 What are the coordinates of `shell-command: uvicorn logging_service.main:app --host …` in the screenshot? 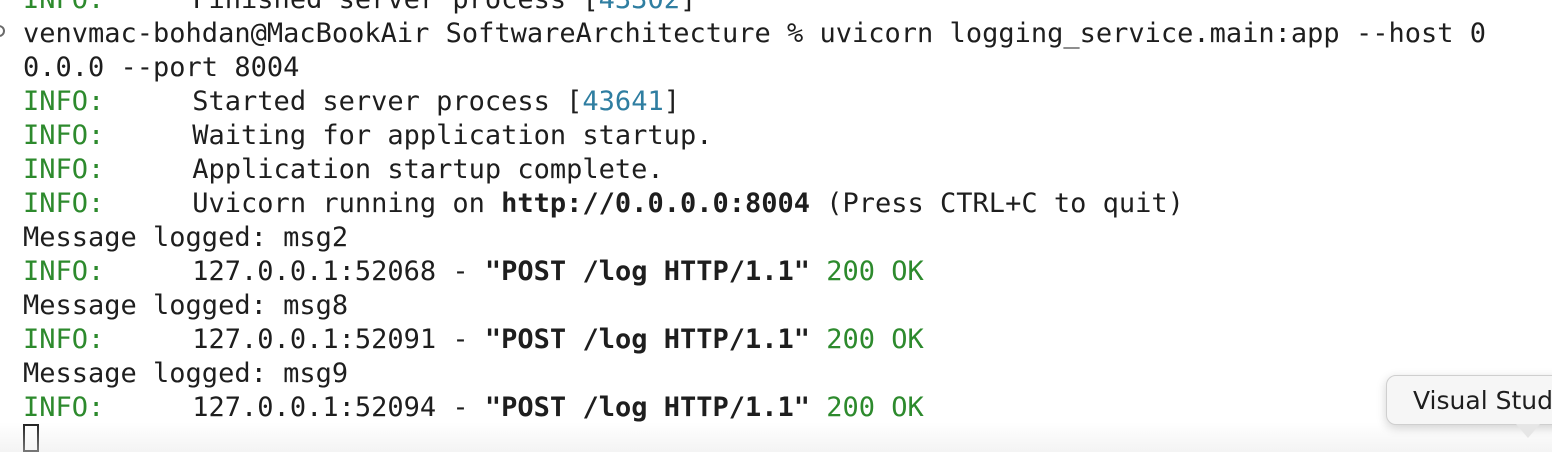 It's located at (1152, 33).